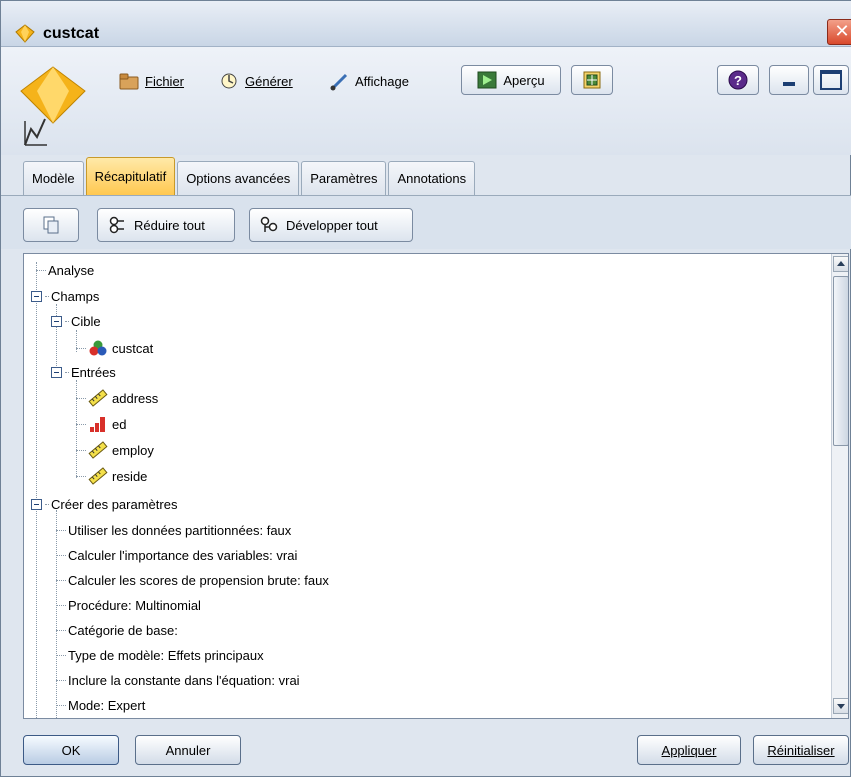 Image resolution: width=851 pixels, height=777 pixels. What do you see at coordinates (98, 348) in the screenshot?
I see `nominal-field-icon` at bounding box center [98, 348].